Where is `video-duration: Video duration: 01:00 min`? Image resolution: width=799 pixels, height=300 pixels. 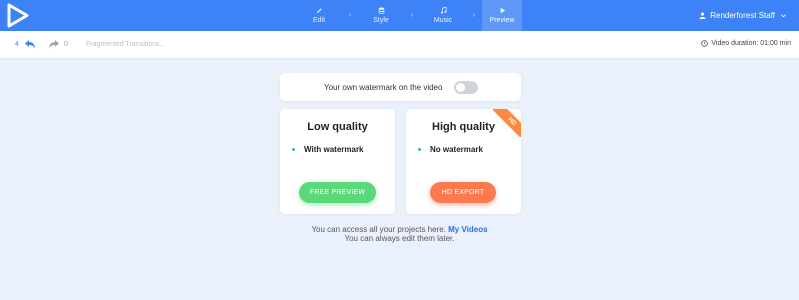
video-duration: Video duration: 01:00 min is located at coordinates (746, 43).